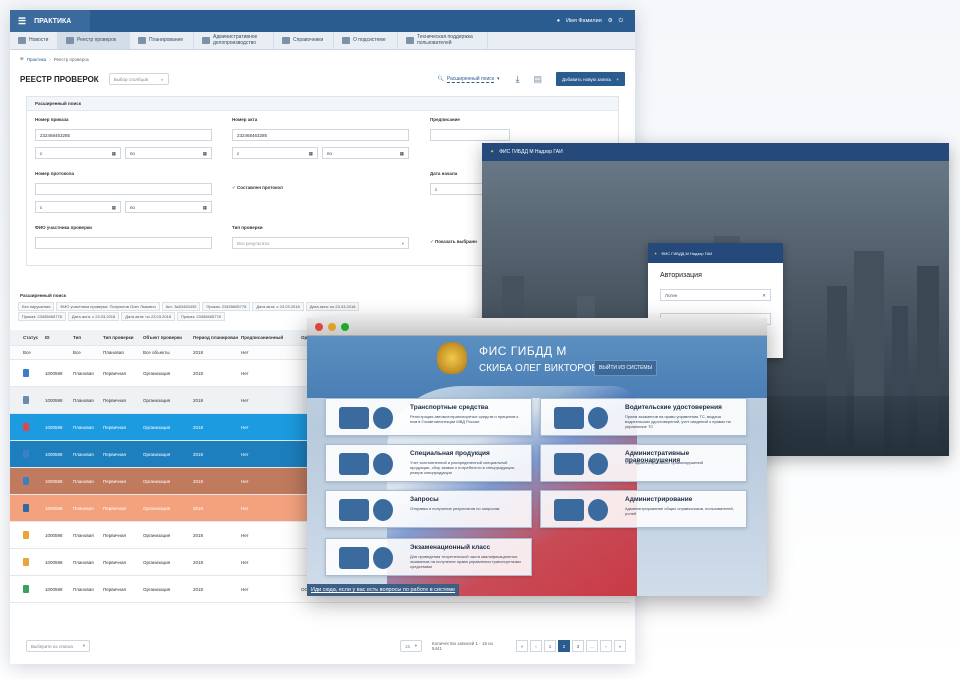 This screenshot has width=960, height=679. Describe the element at coordinates (123, 243) in the screenshot. I see `participant-input` at that location.